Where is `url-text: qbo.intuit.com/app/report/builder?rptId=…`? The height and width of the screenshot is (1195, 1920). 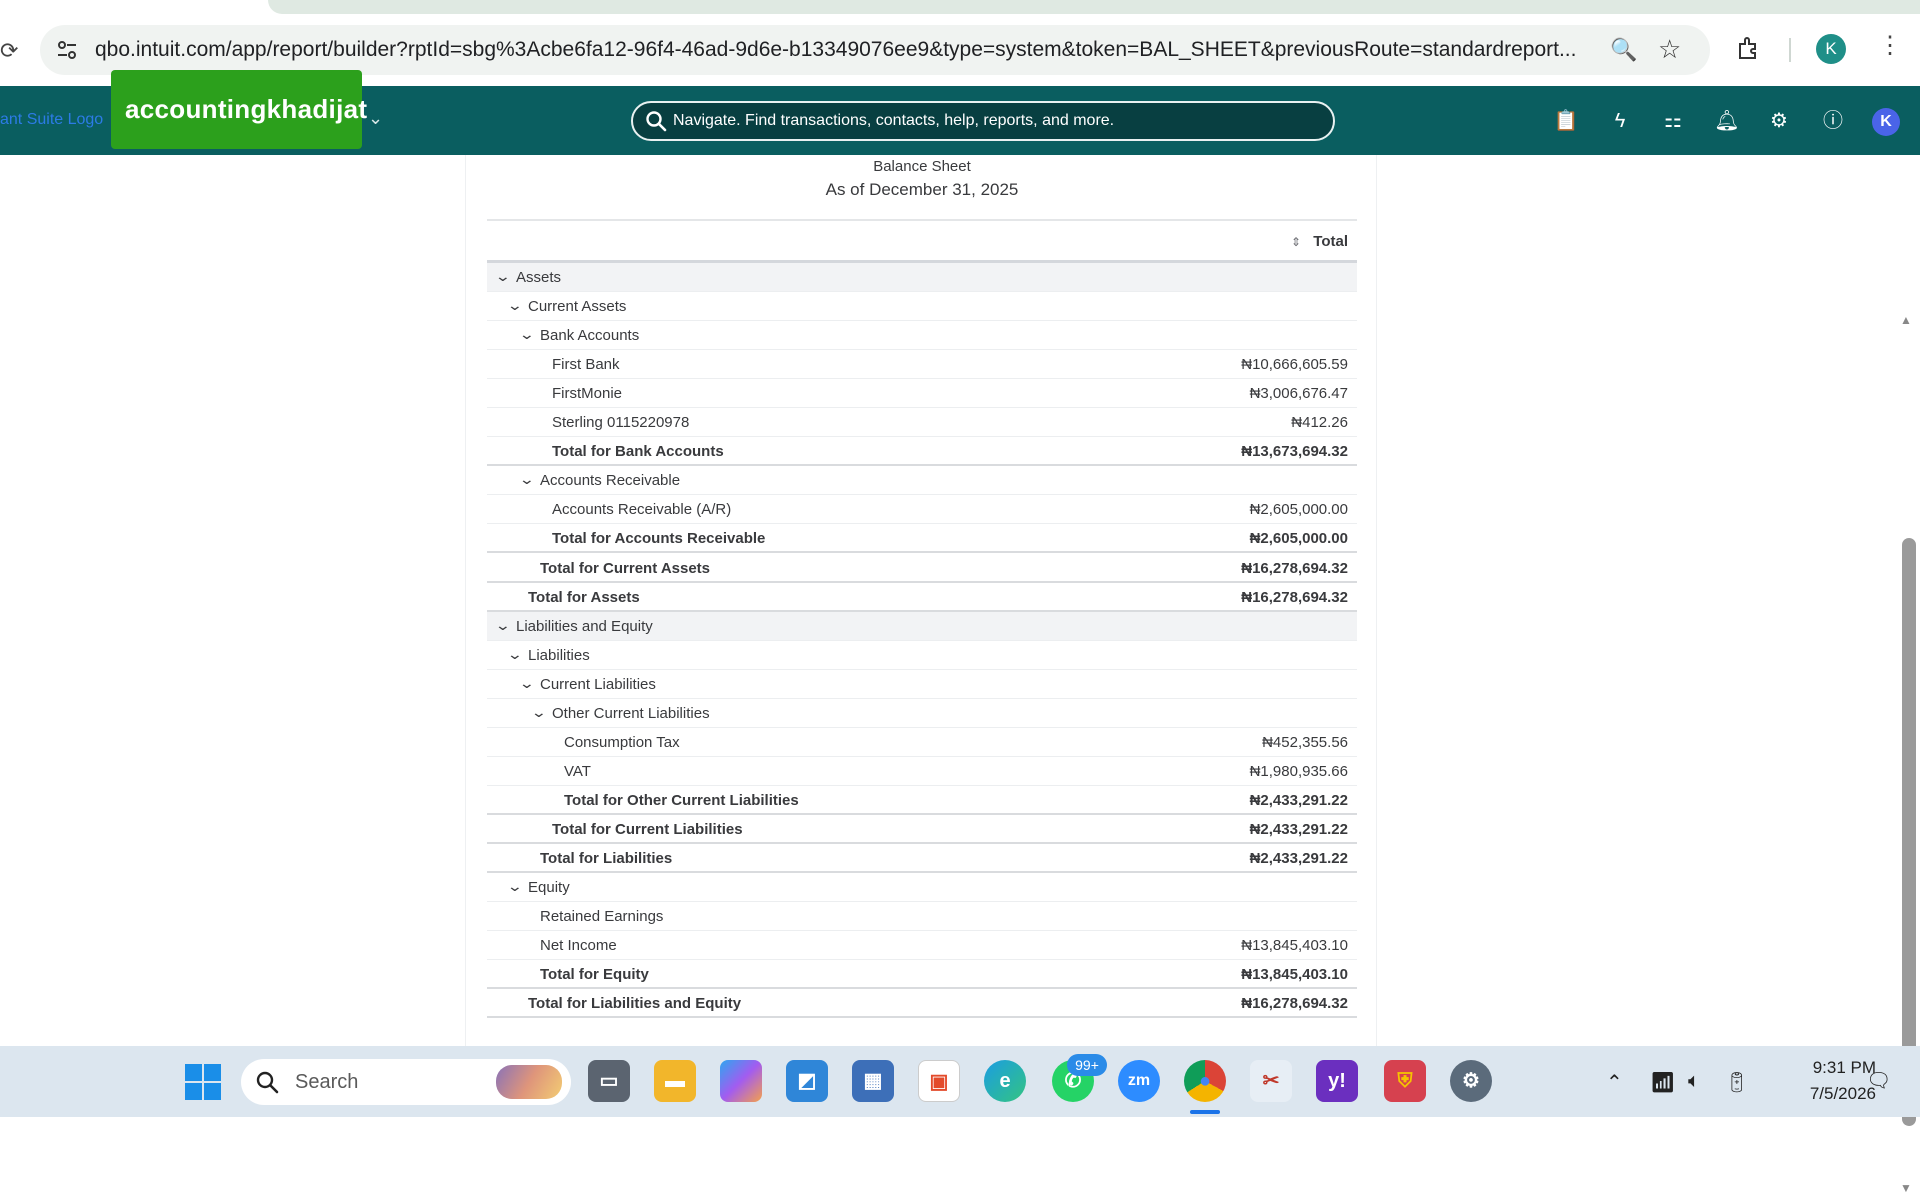
url-text: qbo.intuit.com/app/report/builder?rptId=… is located at coordinates (865, 50).